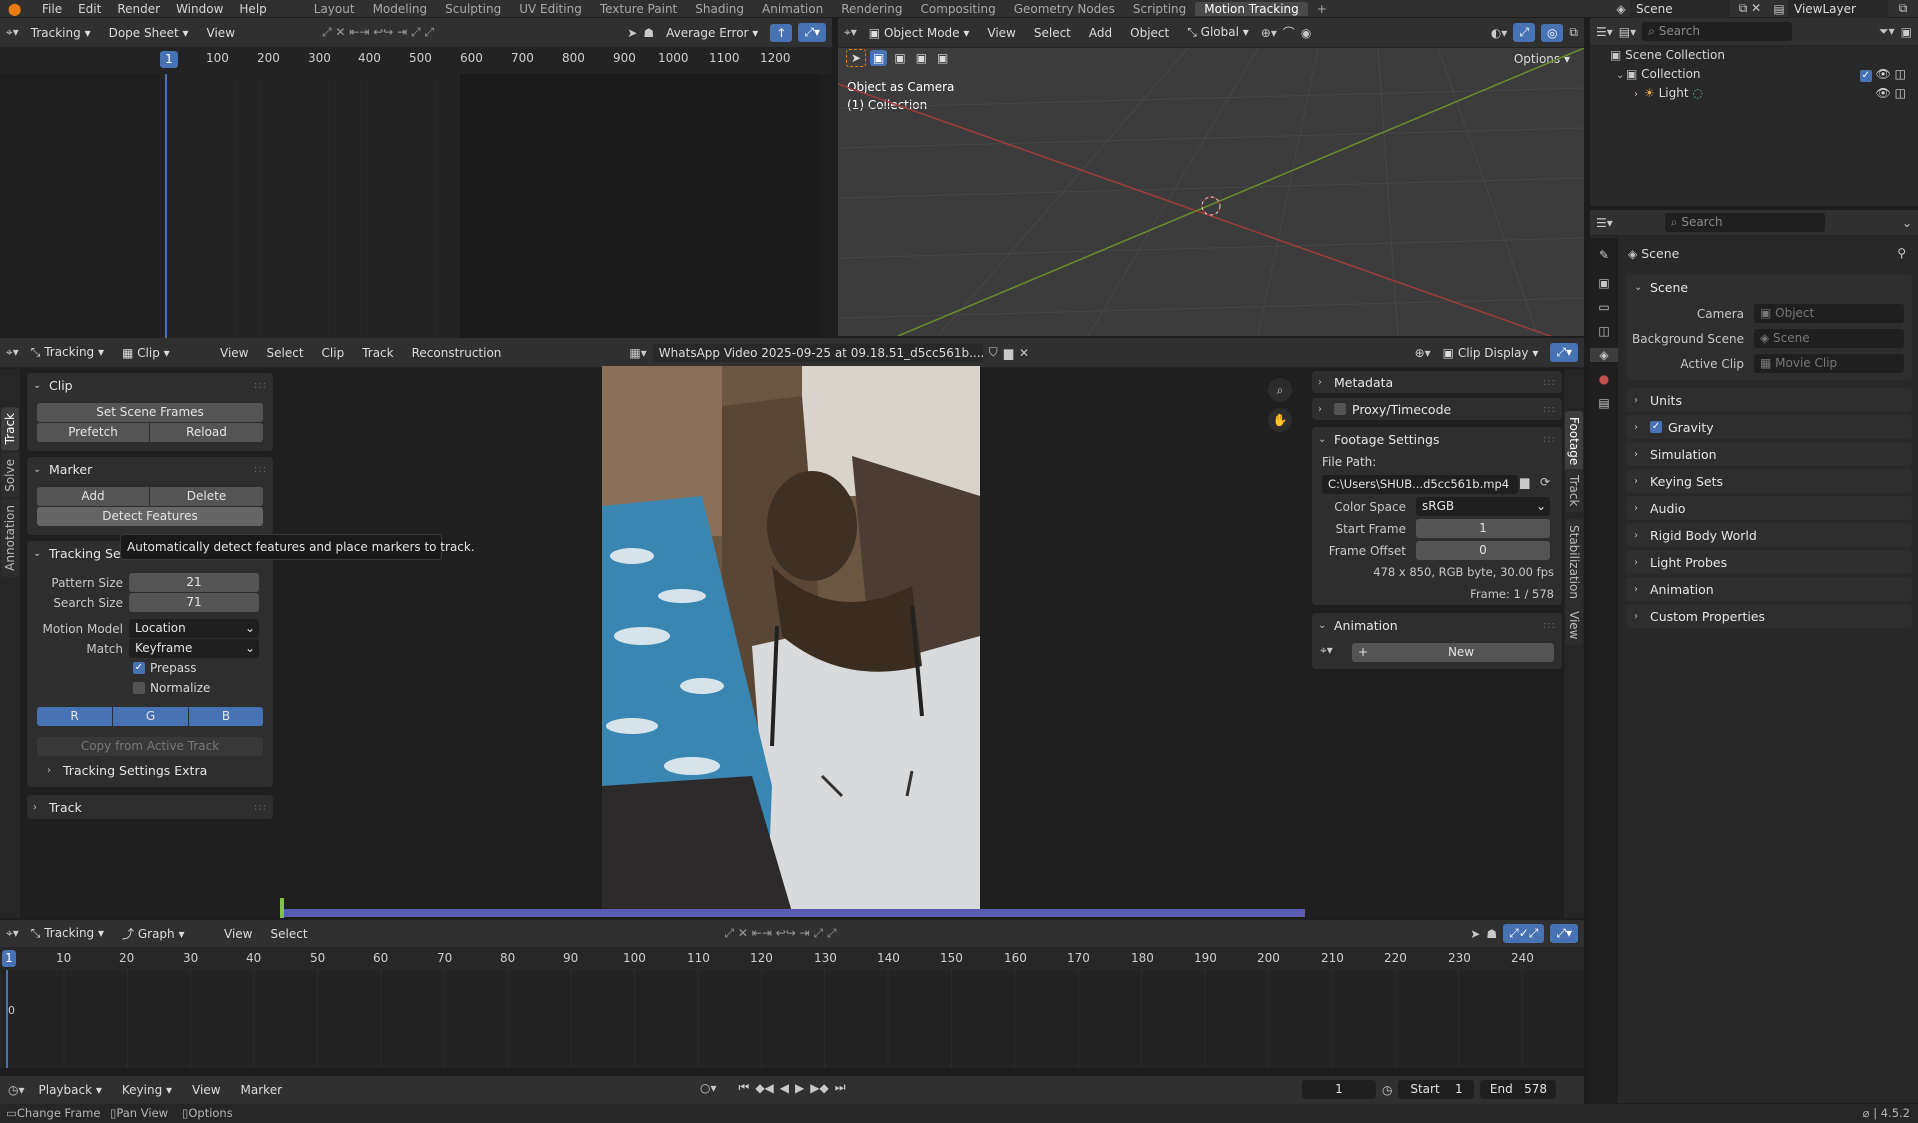 The width and height of the screenshot is (1918, 1123). Describe the element at coordinates (473, 9) in the screenshot. I see `workspace-tab-sculpting: Sculpting` at that location.